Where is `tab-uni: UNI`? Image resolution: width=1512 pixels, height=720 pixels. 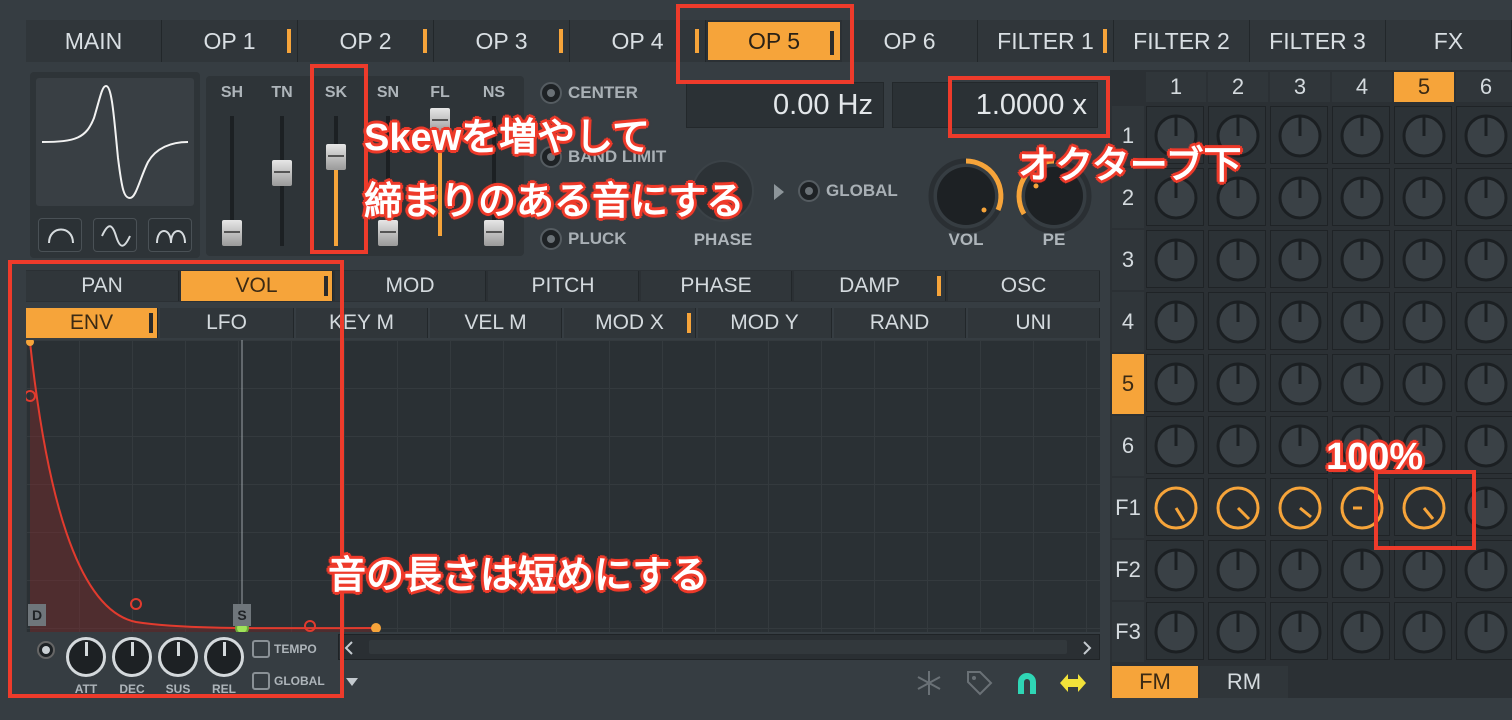
tab-uni: UNI is located at coordinates (1034, 323).